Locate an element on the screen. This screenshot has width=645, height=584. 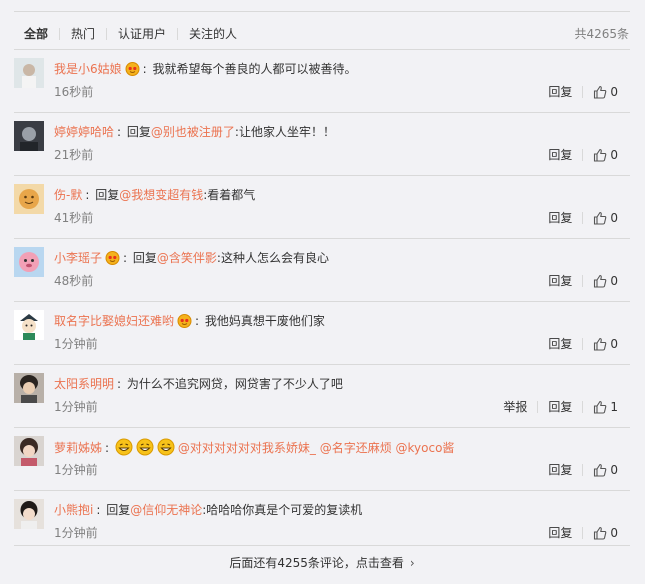
filter-tabs: 全部 热门 认证用户 关注的人 is located at coordinates (130, 34).